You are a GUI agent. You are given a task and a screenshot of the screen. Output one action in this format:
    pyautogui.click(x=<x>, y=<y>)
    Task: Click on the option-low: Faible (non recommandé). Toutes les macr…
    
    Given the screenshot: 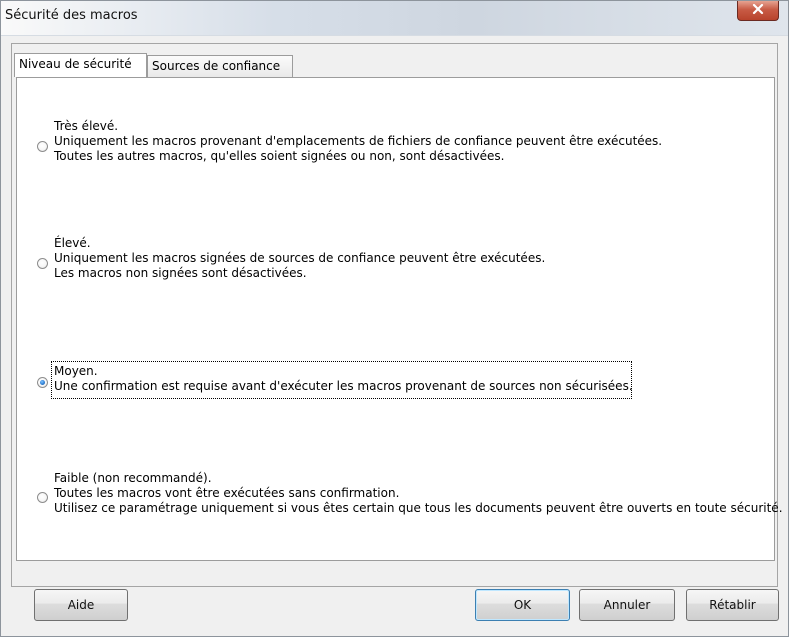 What is the action you would take?
    pyautogui.click(x=418, y=493)
    